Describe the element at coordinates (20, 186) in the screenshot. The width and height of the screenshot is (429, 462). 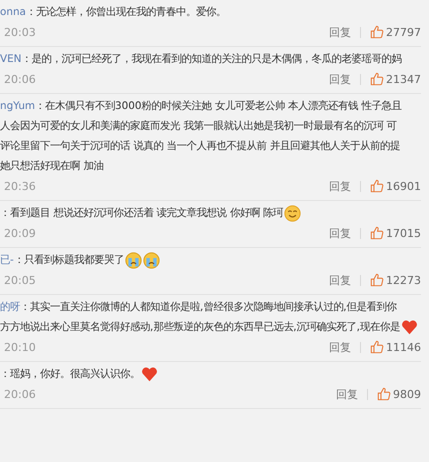
I see `comment-time: 20:36` at that location.